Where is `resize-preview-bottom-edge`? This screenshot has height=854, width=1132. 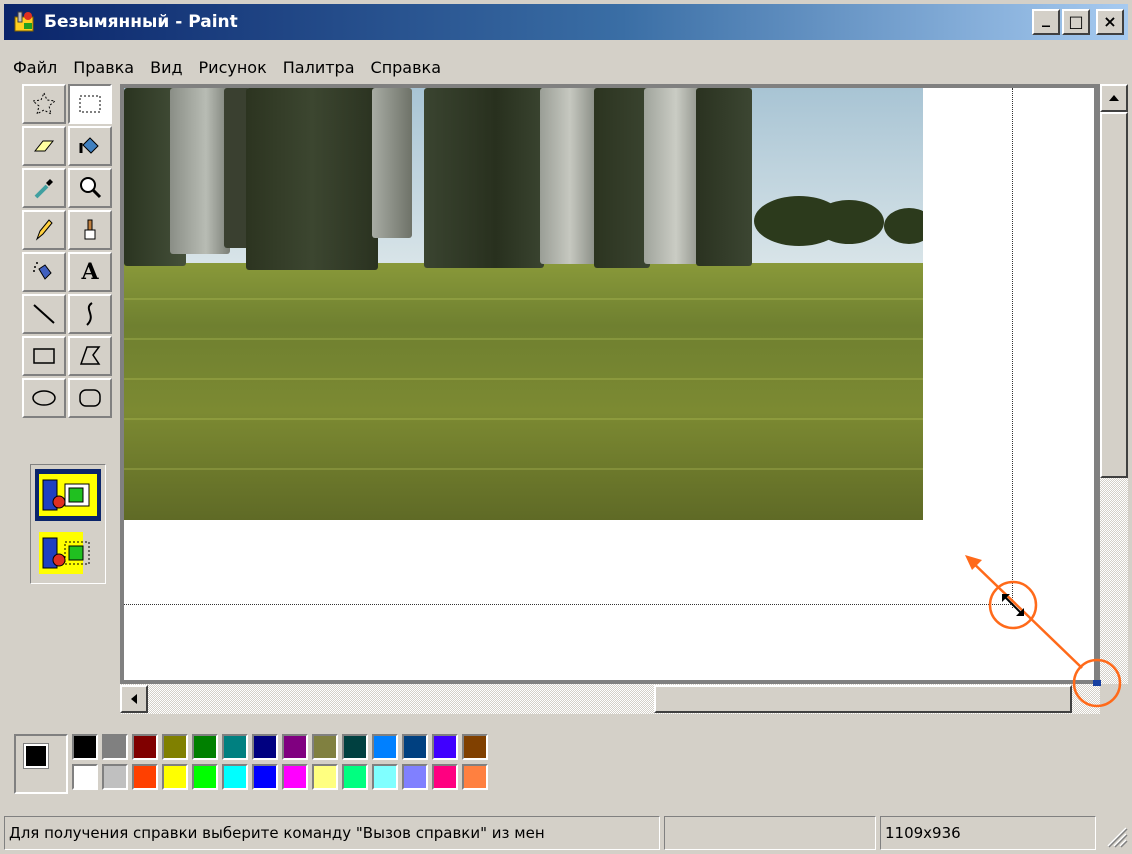
resize-preview-bottom-edge is located at coordinates (568, 604).